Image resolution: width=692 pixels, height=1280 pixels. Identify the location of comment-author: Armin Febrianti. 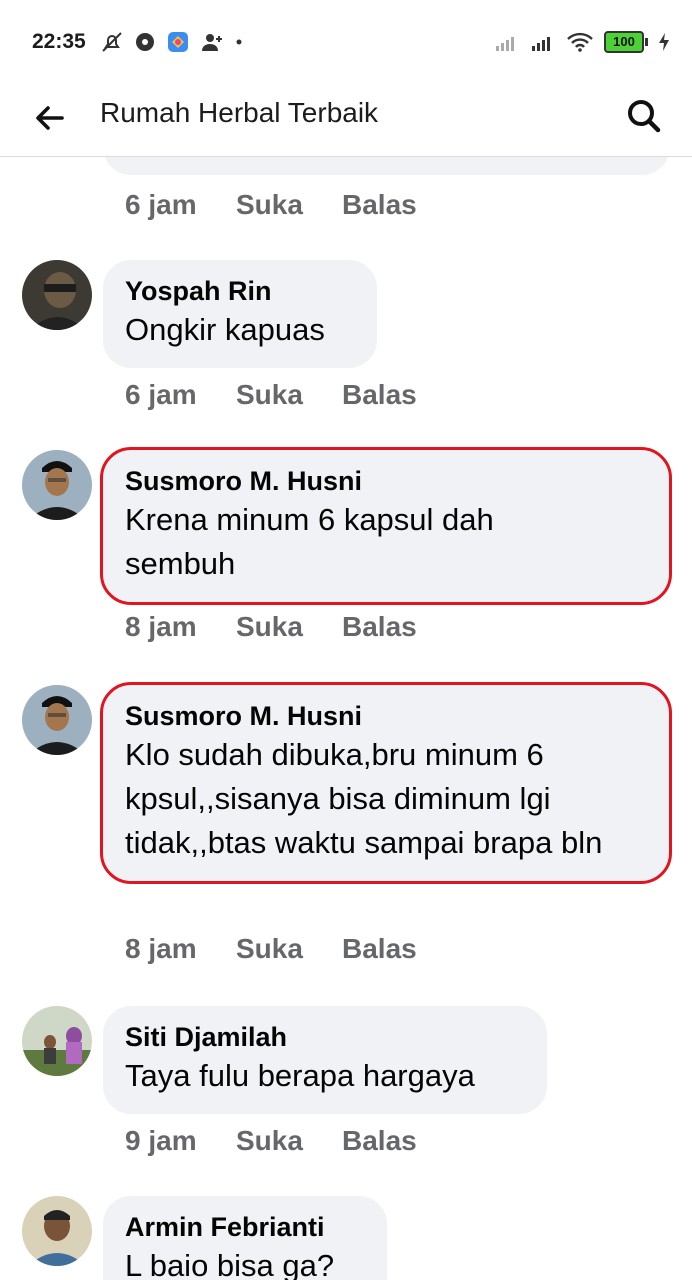
(245, 1227).